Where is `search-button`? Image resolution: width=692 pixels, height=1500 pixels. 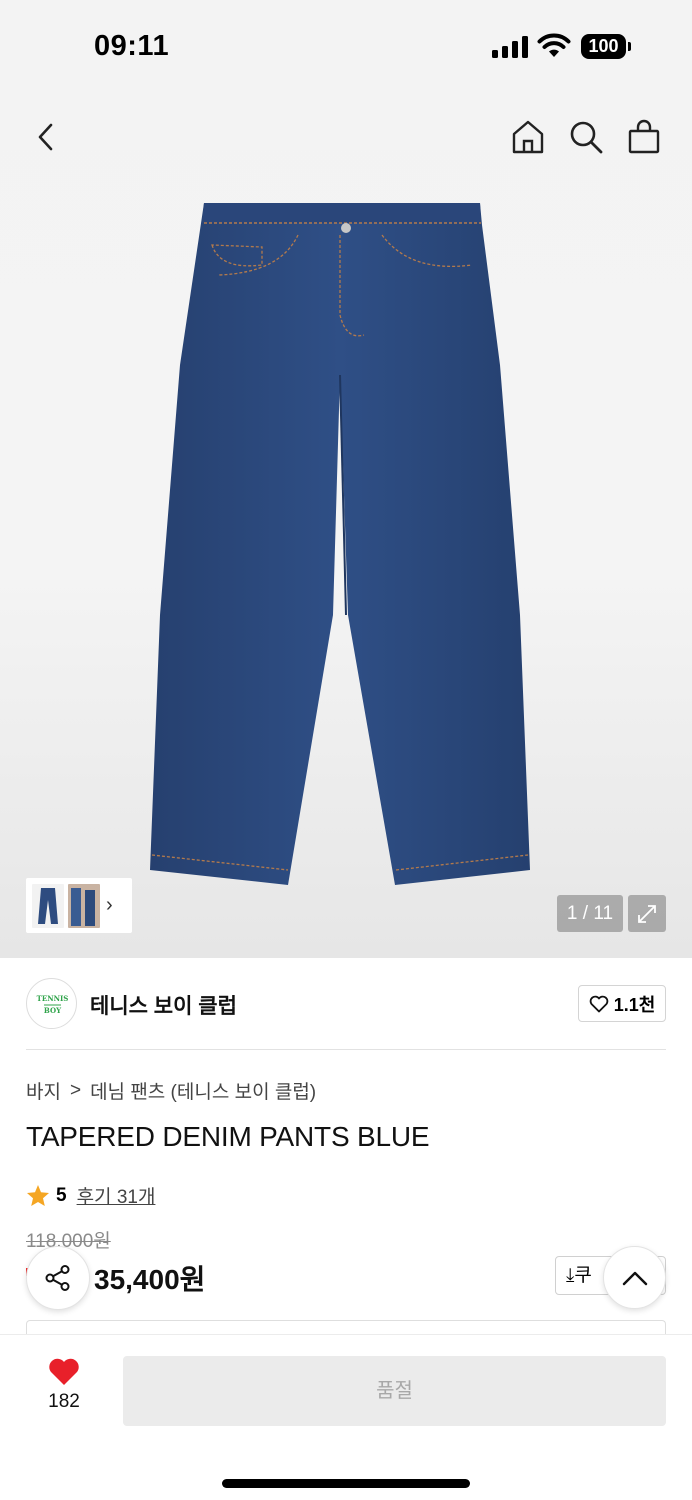
search-button is located at coordinates (586, 137).